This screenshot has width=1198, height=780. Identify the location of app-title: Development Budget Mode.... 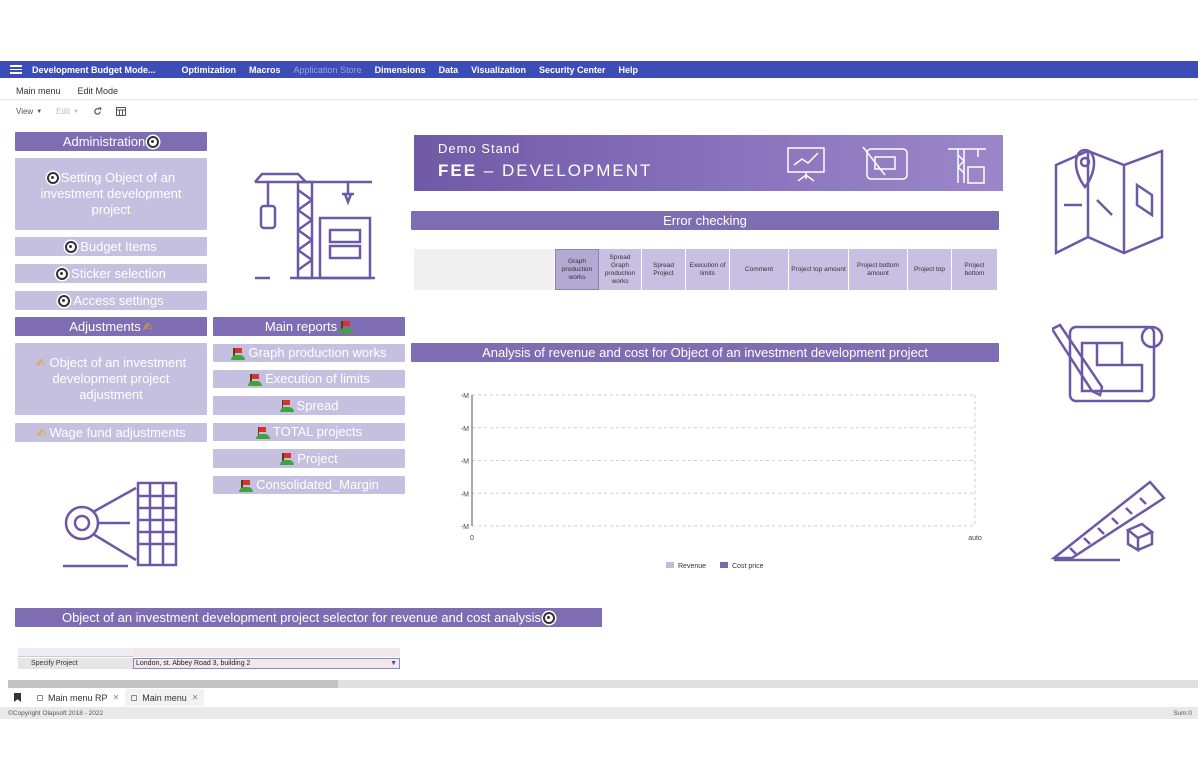
(94, 70).